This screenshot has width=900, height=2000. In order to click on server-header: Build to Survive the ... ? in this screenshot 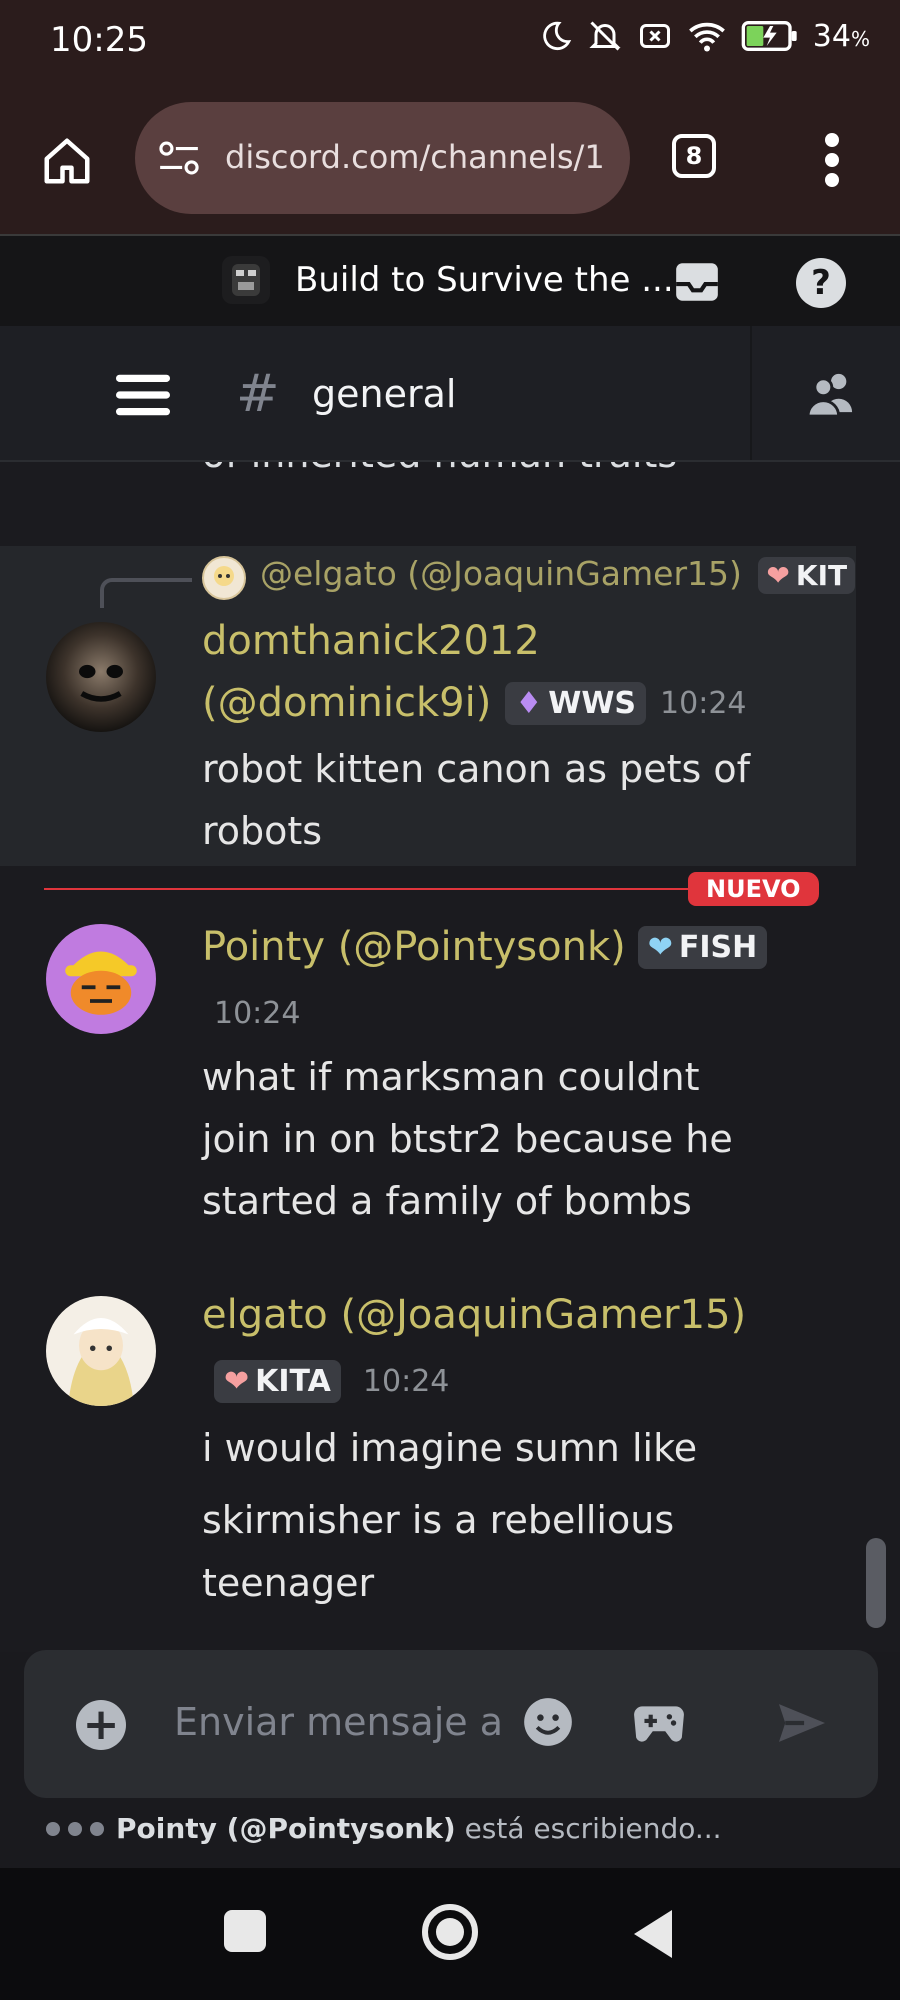, I will do `click(450, 281)`.